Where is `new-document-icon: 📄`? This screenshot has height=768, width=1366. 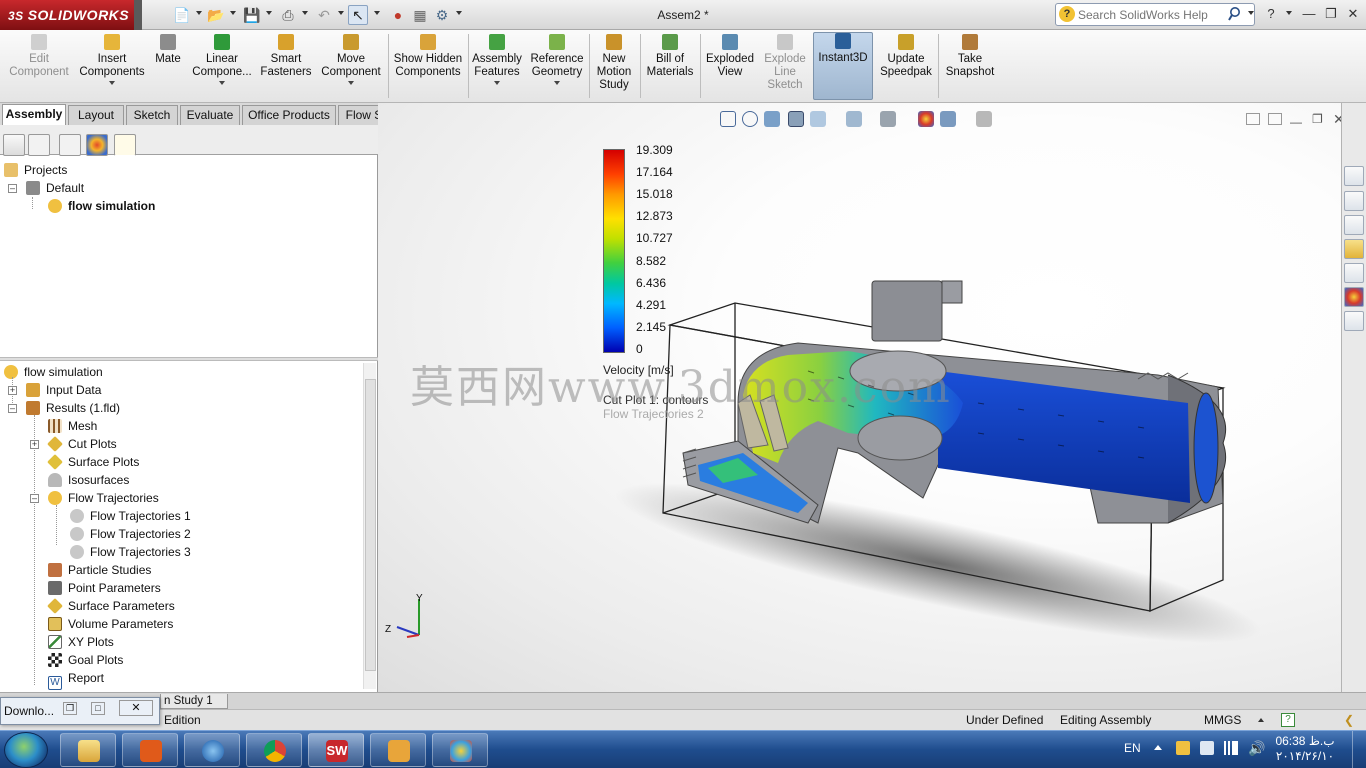
new-document-icon: 📄 is located at coordinates (182, 15).